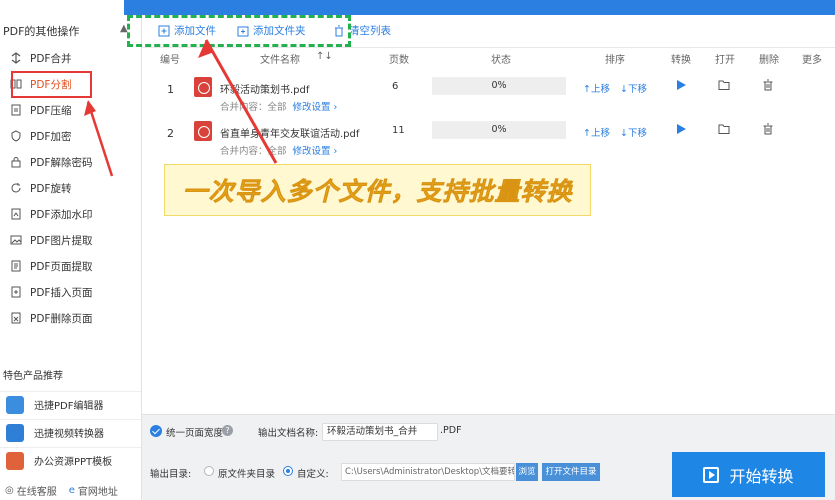 Image resolution: width=835 pixels, height=500 pixels. What do you see at coordinates (170, 60) in the screenshot?
I see `header-num: 编号` at bounding box center [170, 60].